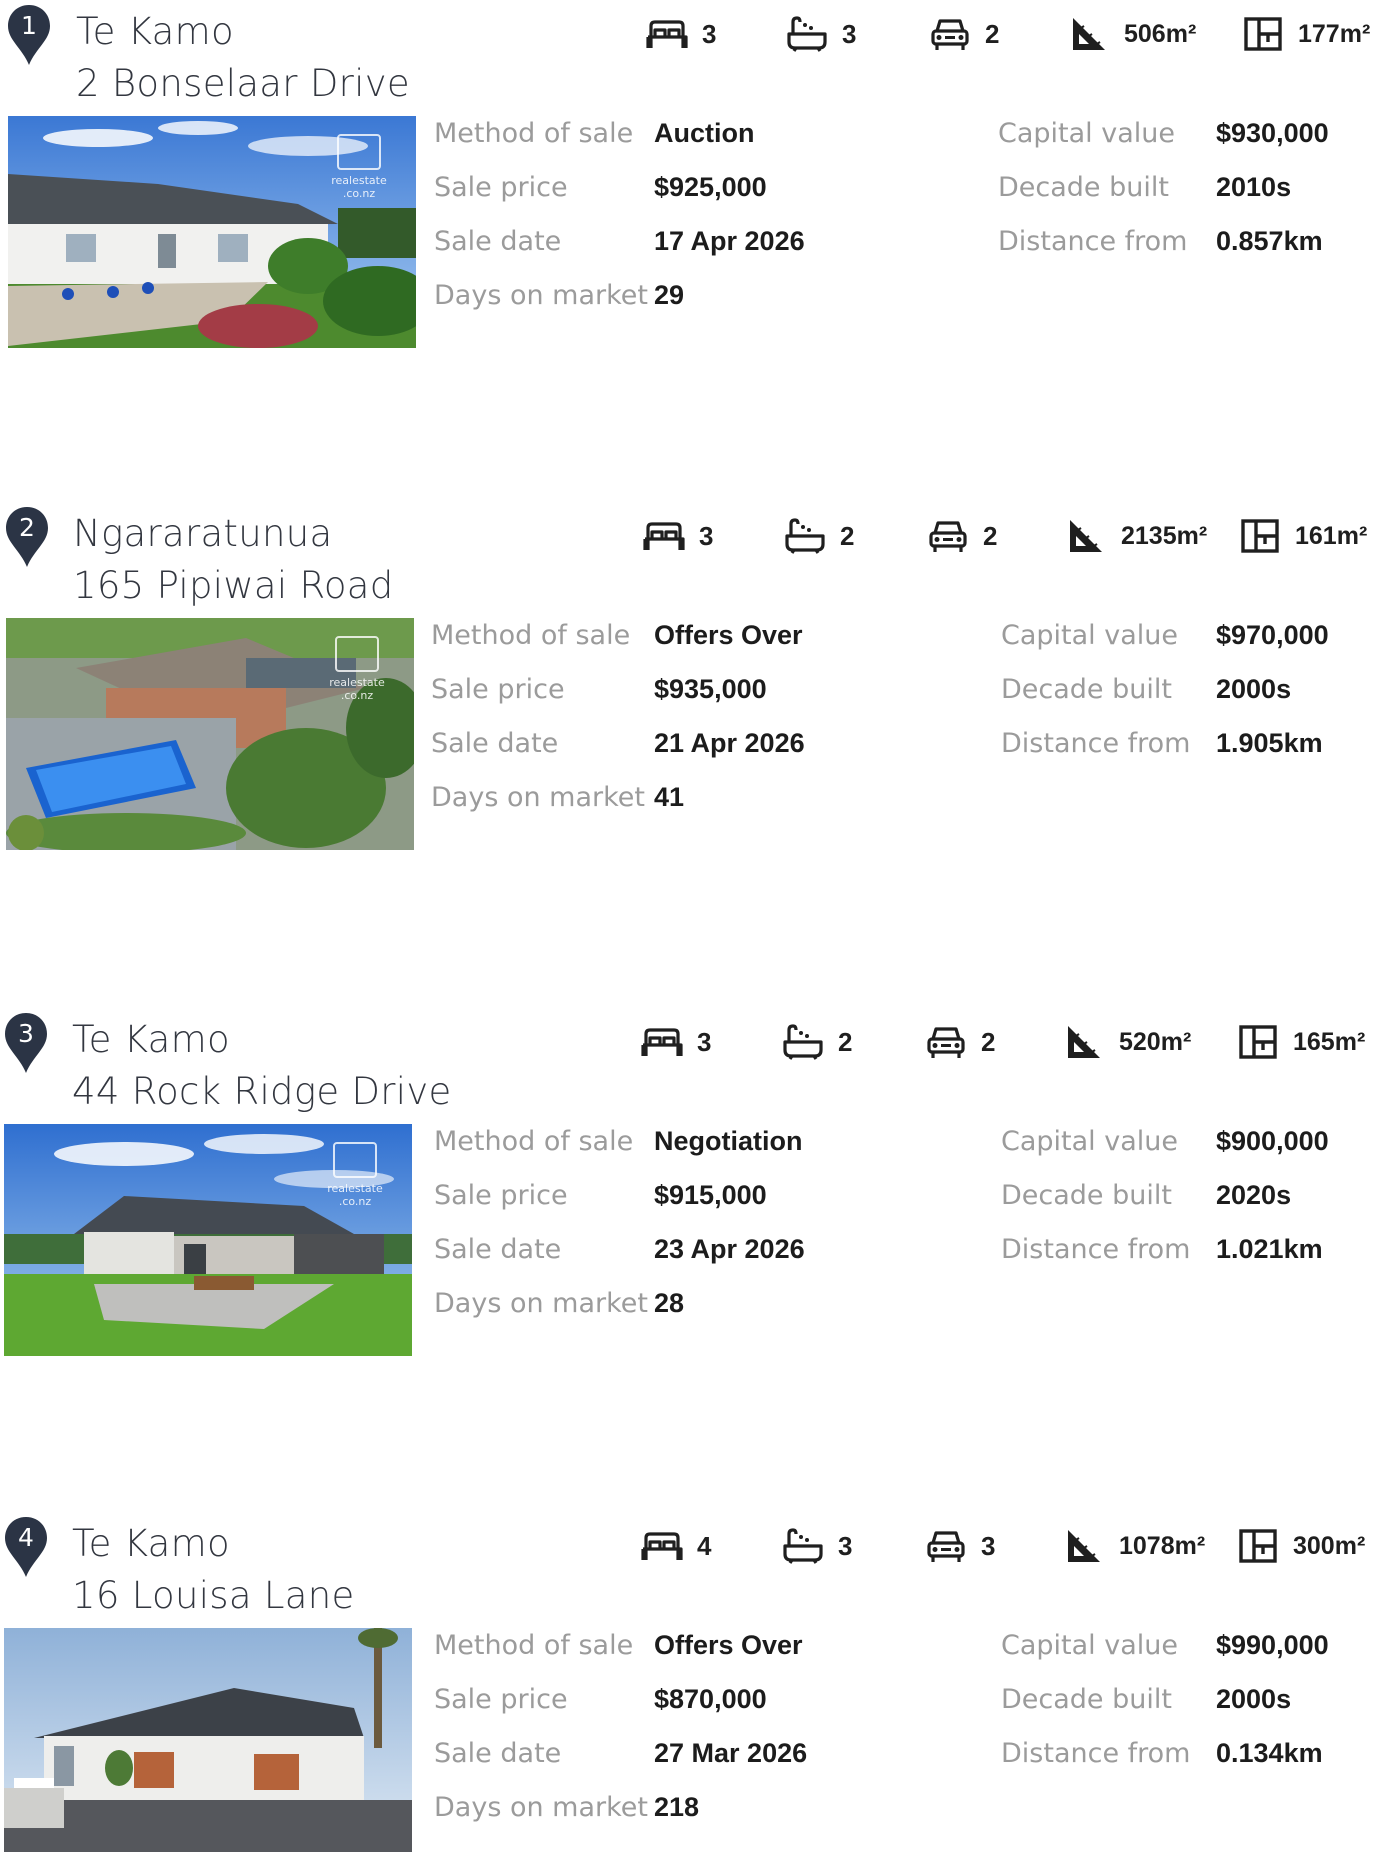 The image size is (1384, 1852). Describe the element at coordinates (704, 133) in the screenshot. I see `method-of-sale-value: Auction` at that location.